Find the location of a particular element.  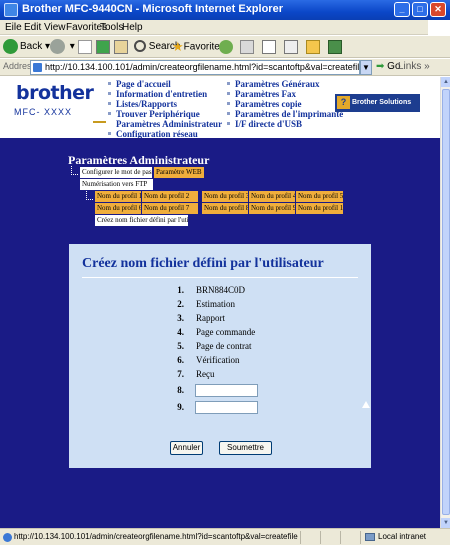

nav-parametres-copie: Paramètres copie is located at coordinates (285, 104).